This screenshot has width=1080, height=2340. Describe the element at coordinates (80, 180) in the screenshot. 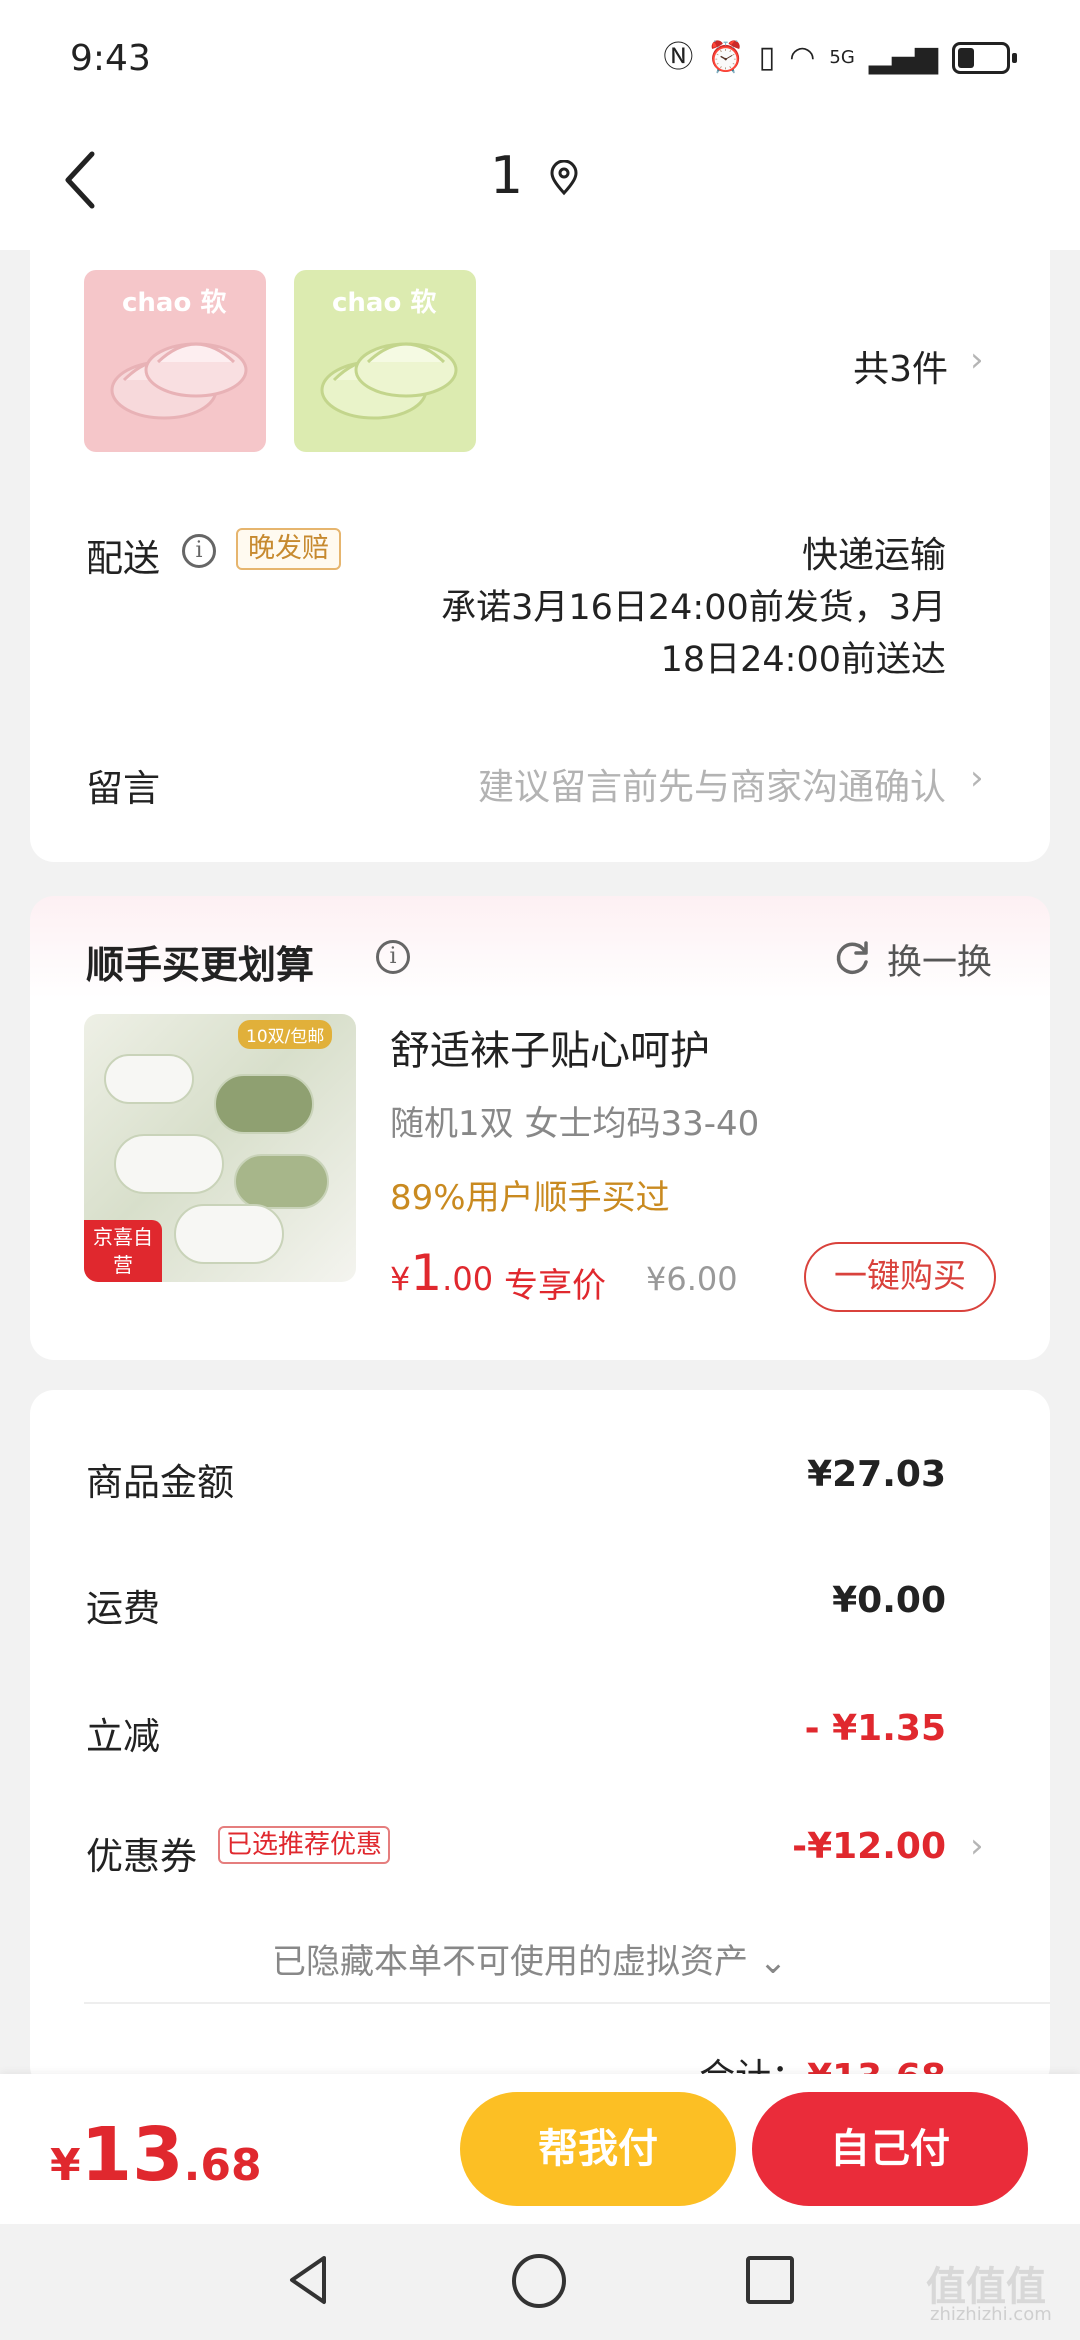

I see `back-icon` at that location.